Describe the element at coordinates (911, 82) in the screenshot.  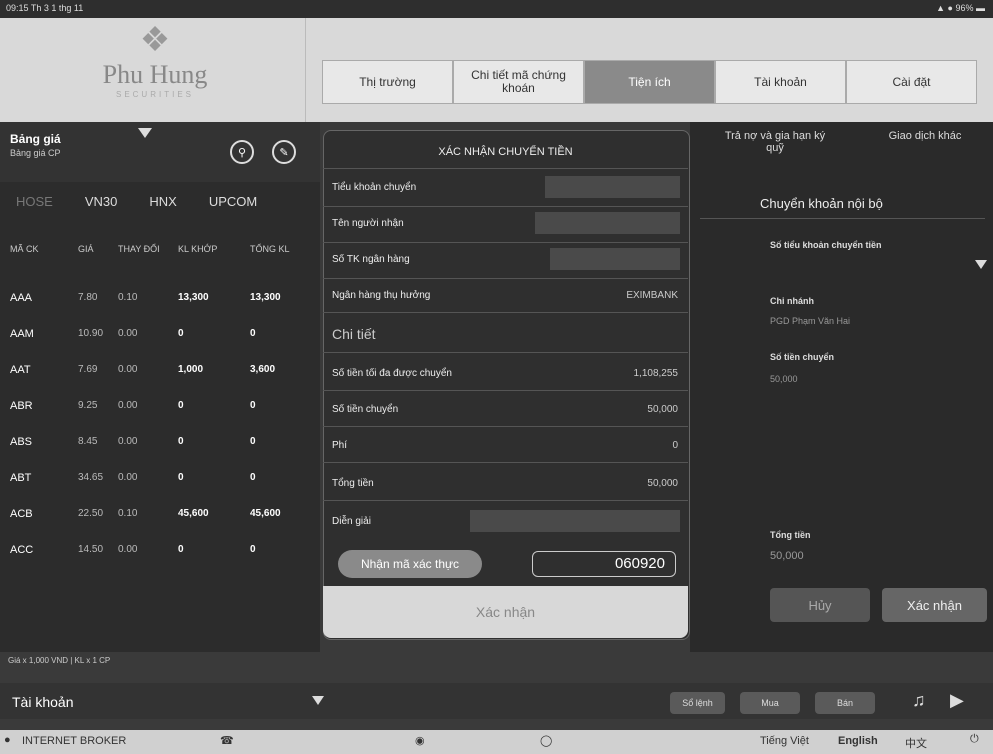
I see `tab-settings: Cài đặt` at that location.